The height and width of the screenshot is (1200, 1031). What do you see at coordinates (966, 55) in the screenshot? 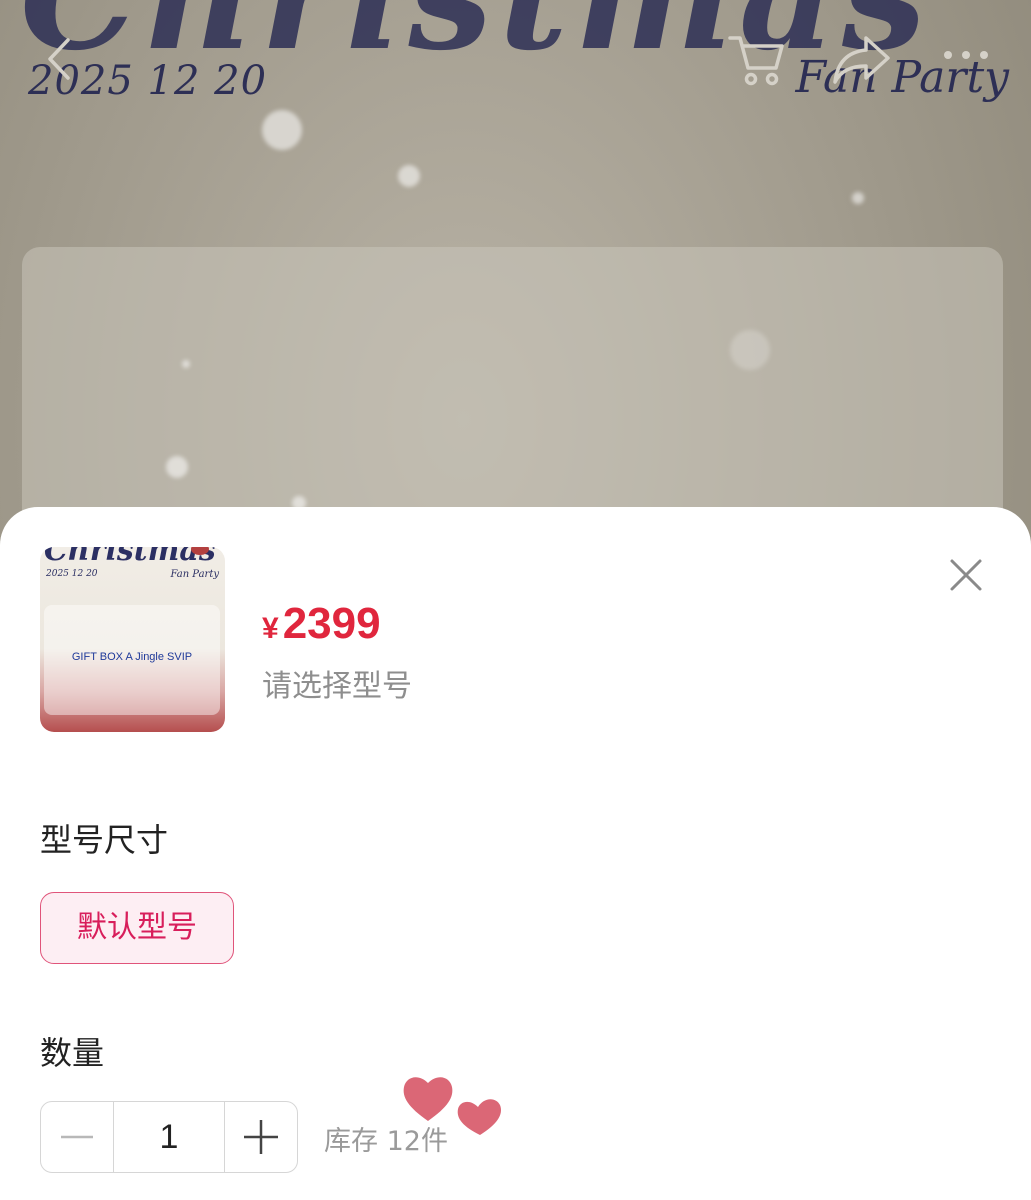
I see `more-dots-icon` at bounding box center [966, 55].